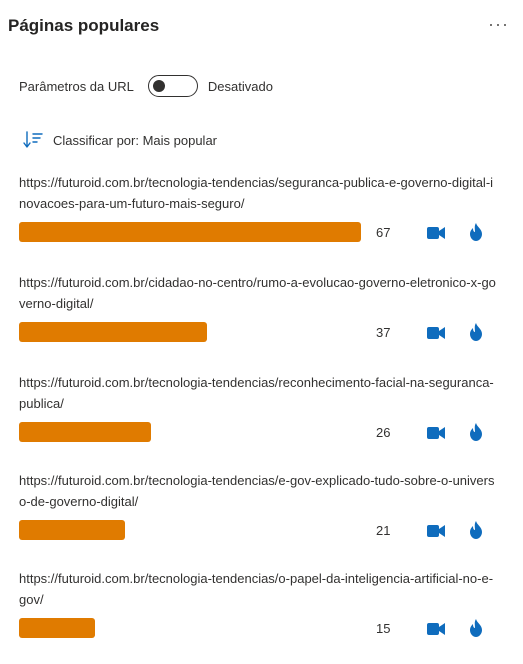  Describe the element at coordinates (172, 86) in the screenshot. I see `url-params-toggle` at that location.